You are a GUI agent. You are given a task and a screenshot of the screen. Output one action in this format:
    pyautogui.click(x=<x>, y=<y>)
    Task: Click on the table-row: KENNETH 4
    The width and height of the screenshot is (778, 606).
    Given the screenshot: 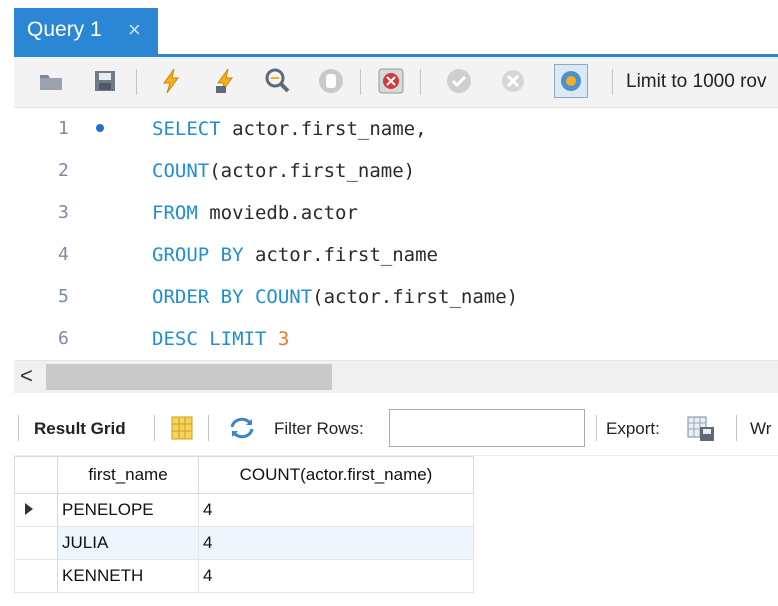 What is the action you would take?
    pyautogui.click(x=244, y=576)
    